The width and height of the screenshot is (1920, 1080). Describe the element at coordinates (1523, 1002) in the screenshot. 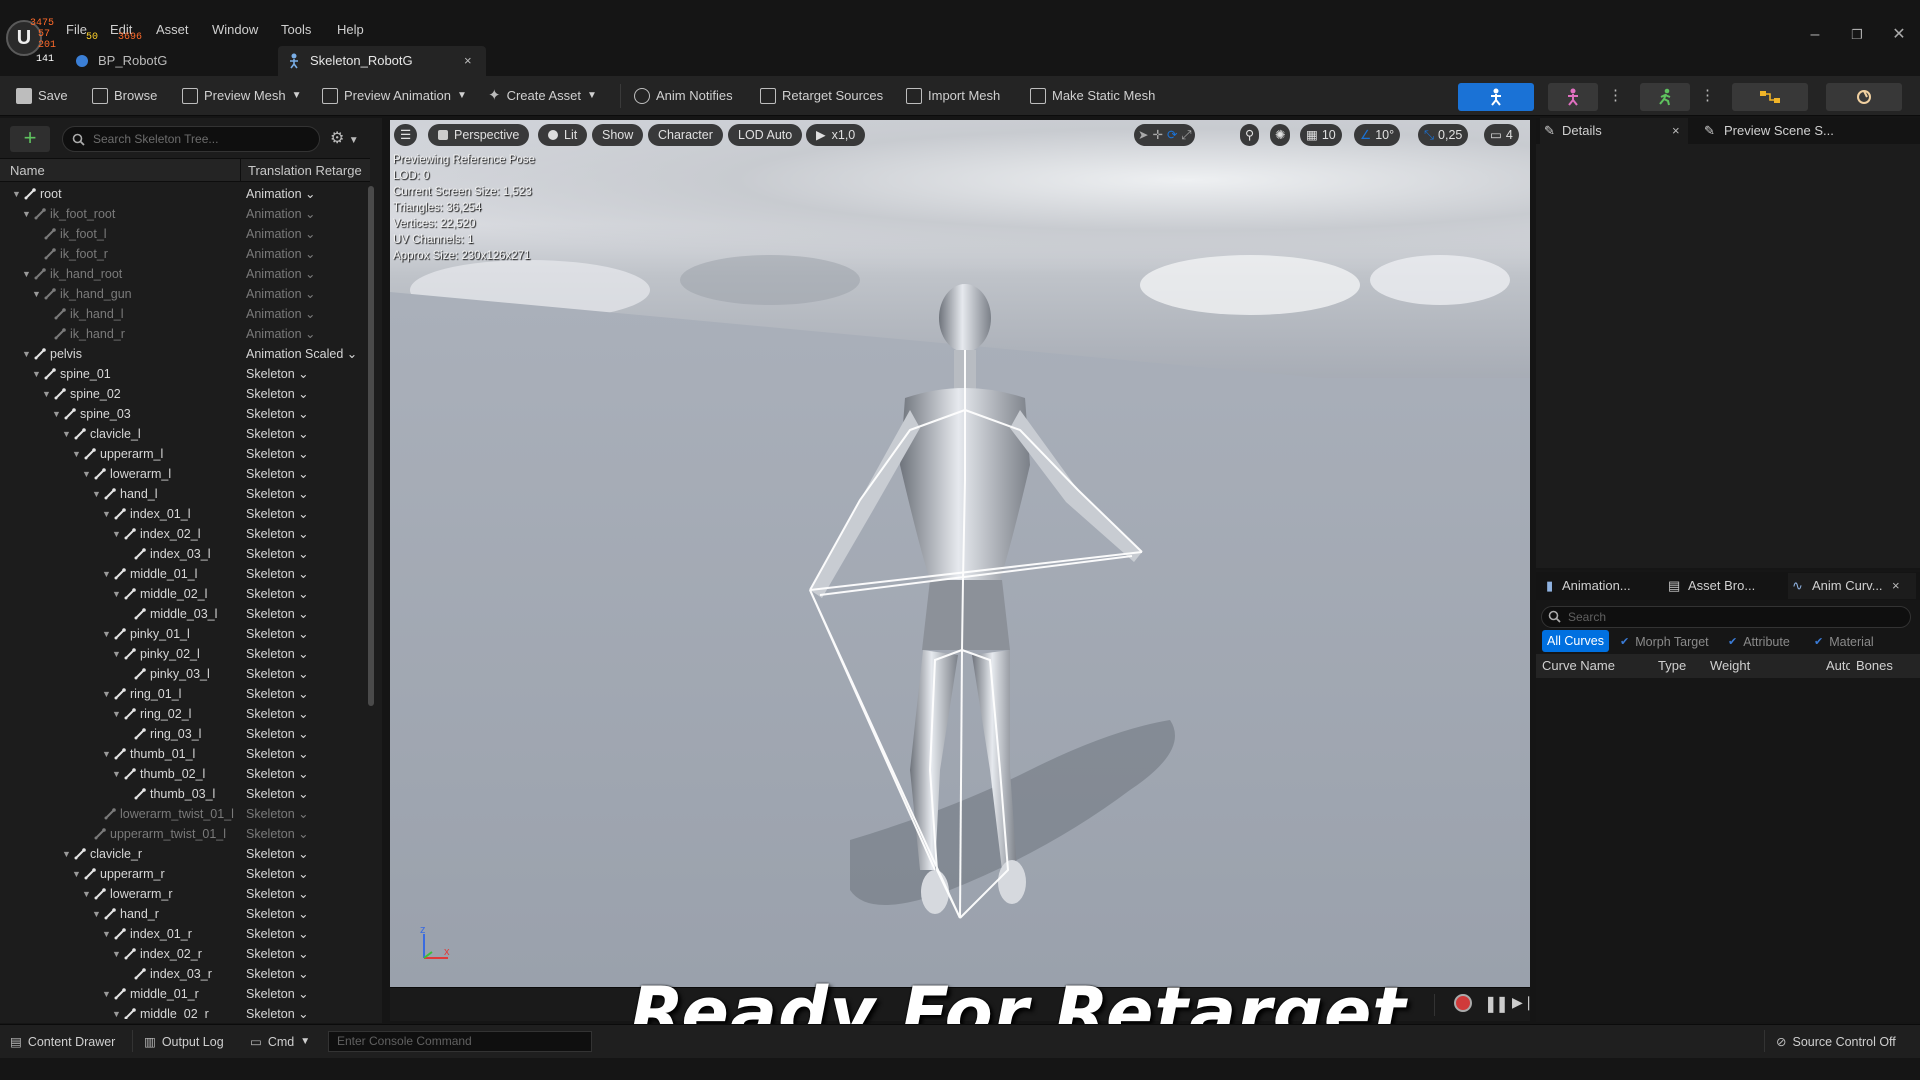

I see `step-forward-button: ▶❘` at that location.